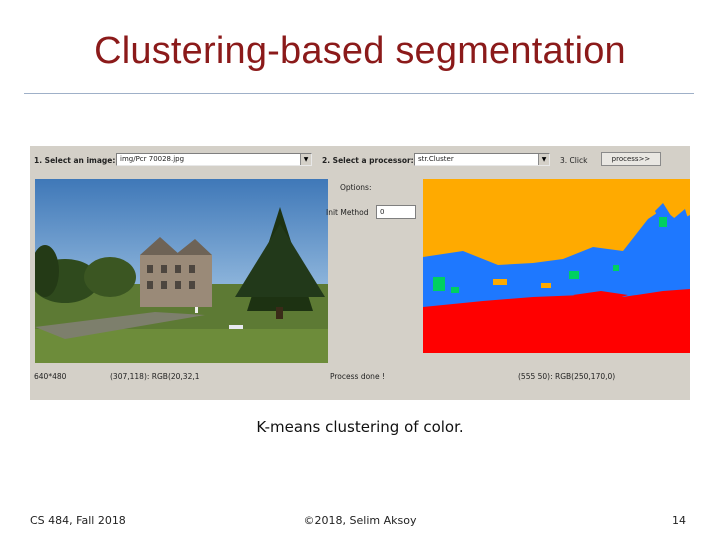 The height and width of the screenshot is (540, 720). I want to click on select-processor-label: 2. Select a processor:, so click(368, 160).